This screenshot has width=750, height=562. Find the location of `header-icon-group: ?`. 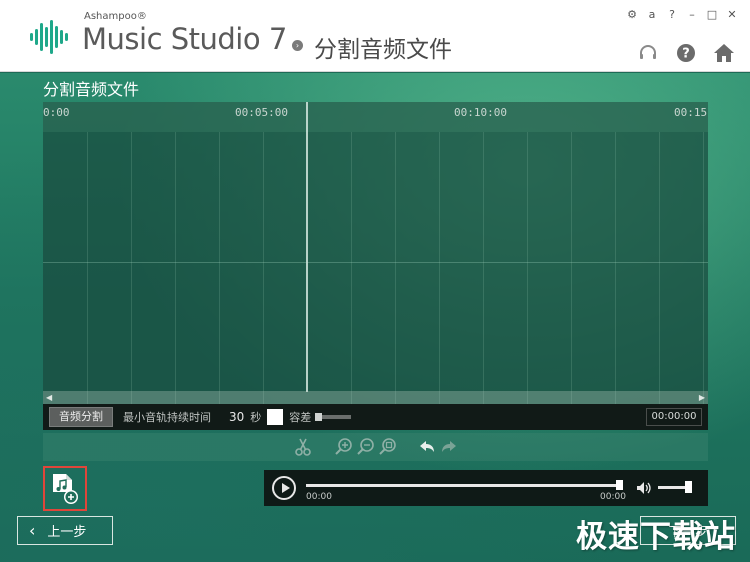

header-icon-group: ? is located at coordinates (686, 53).